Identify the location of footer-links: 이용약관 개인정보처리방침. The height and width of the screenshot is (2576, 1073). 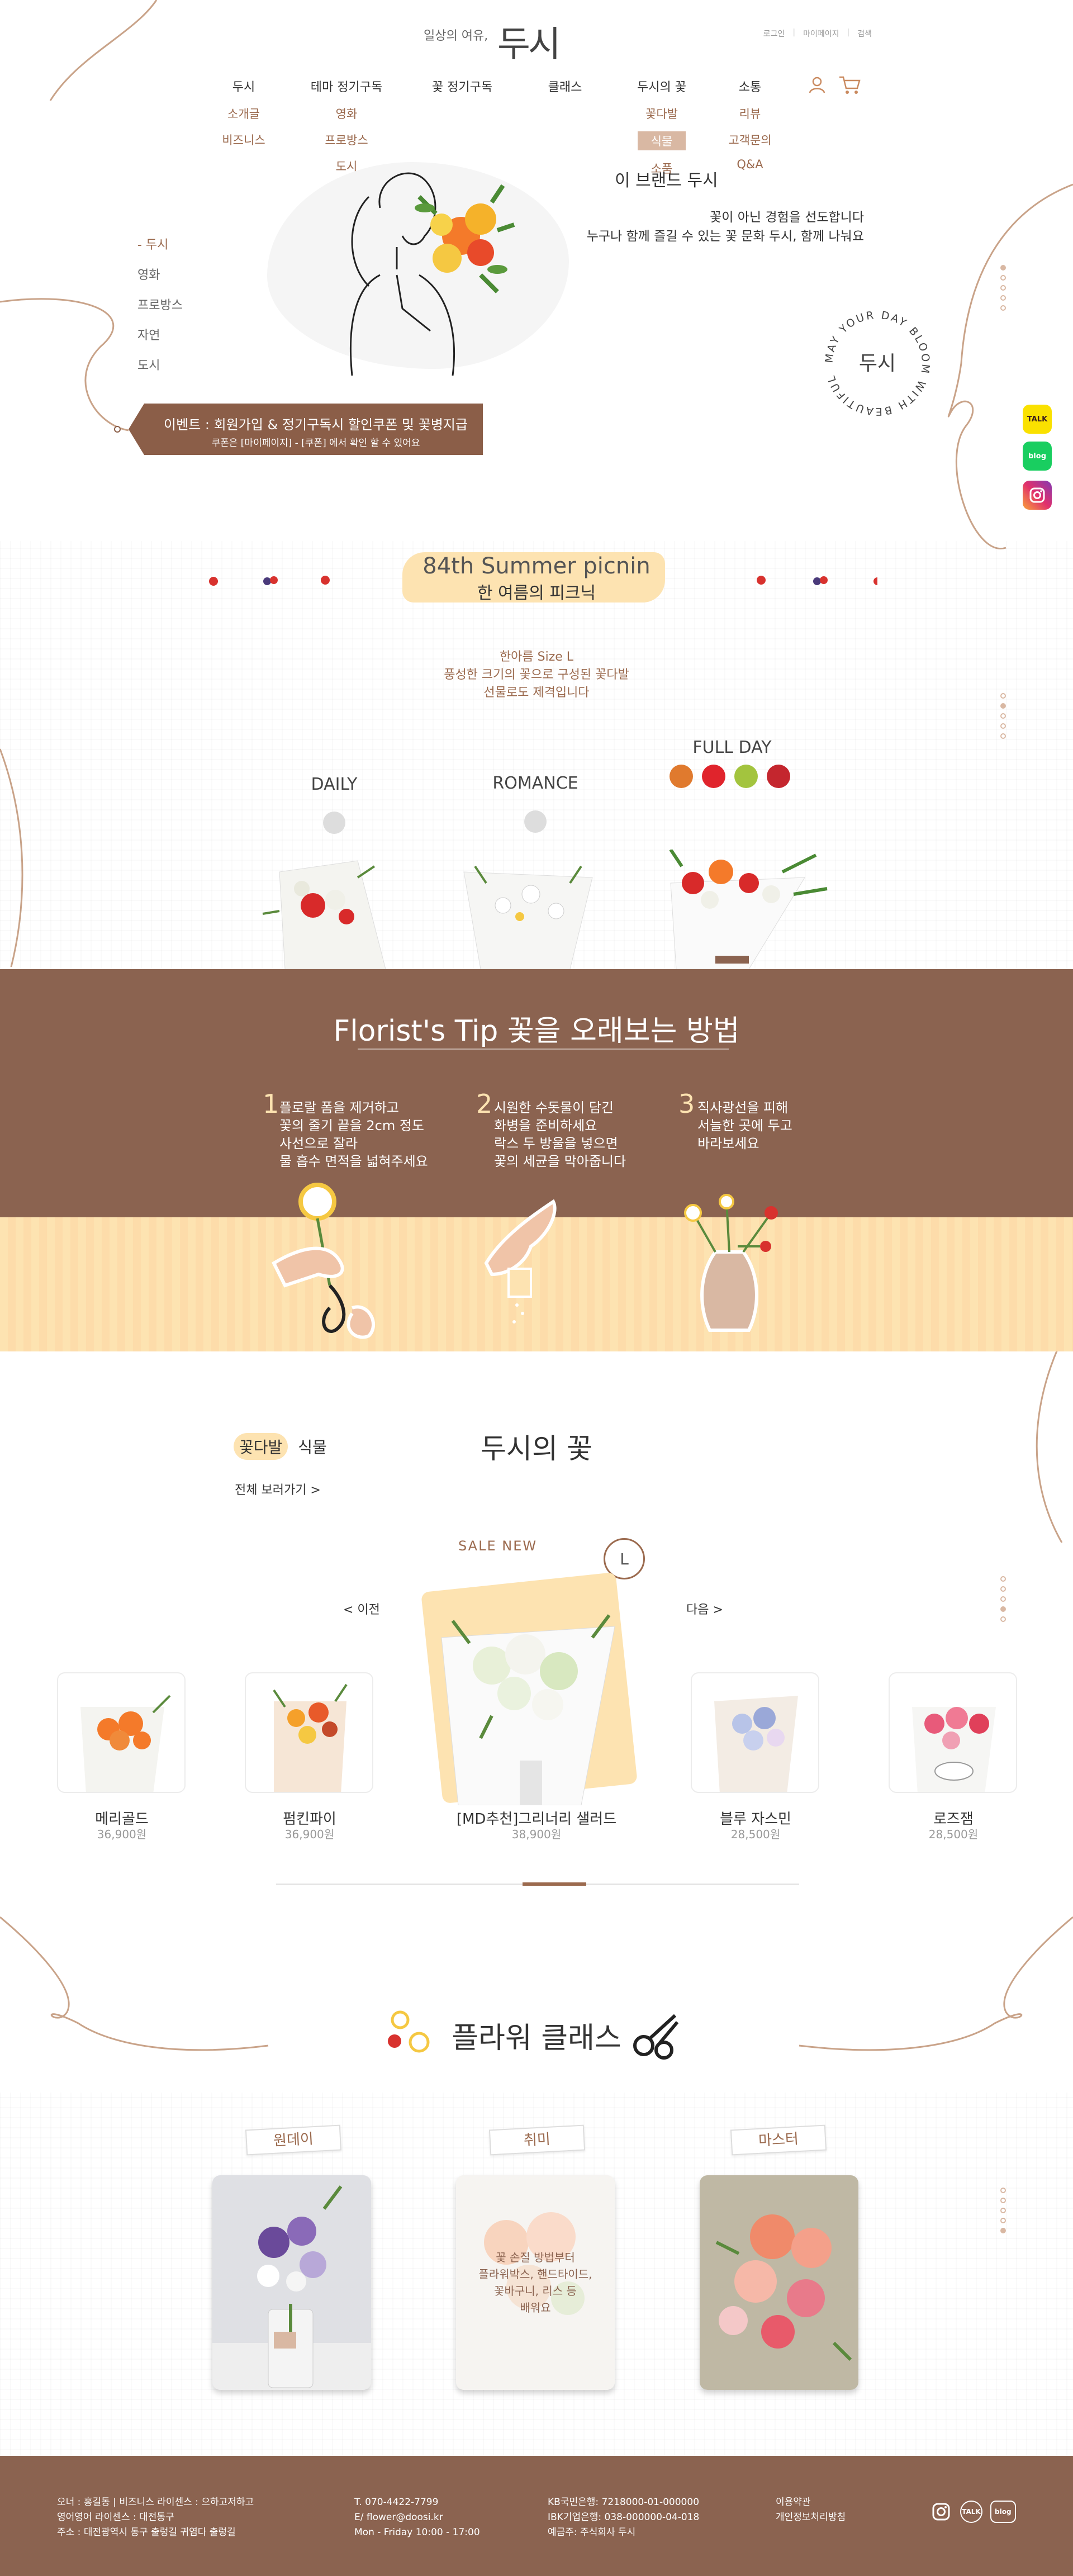
(811, 2510).